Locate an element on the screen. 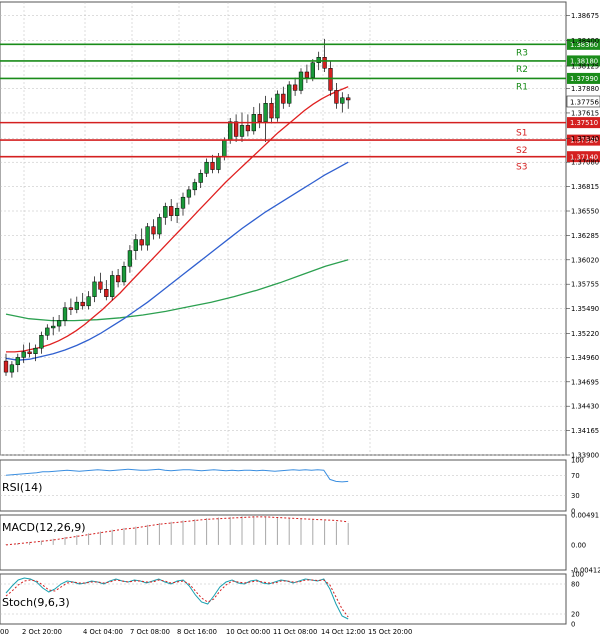  price-tick-label: 1.34165 is located at coordinates (585, 431).